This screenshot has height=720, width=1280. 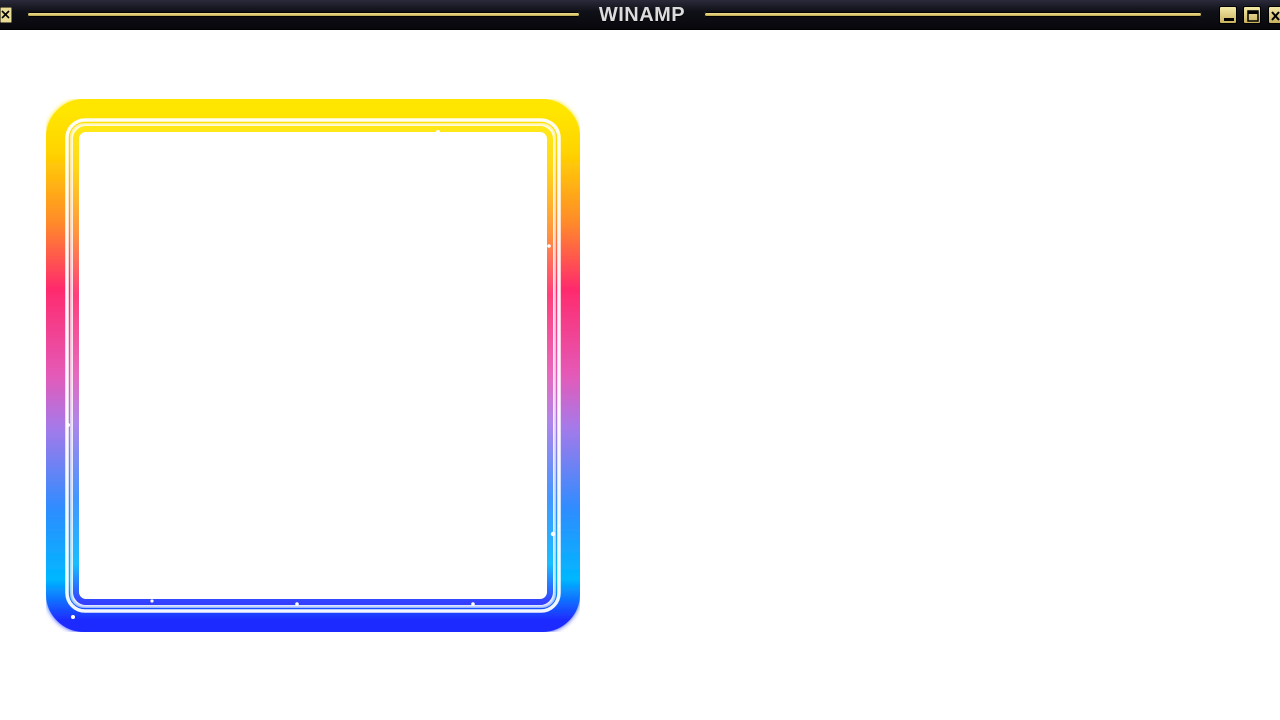 I want to click on close-icon, so click(x=1275, y=16).